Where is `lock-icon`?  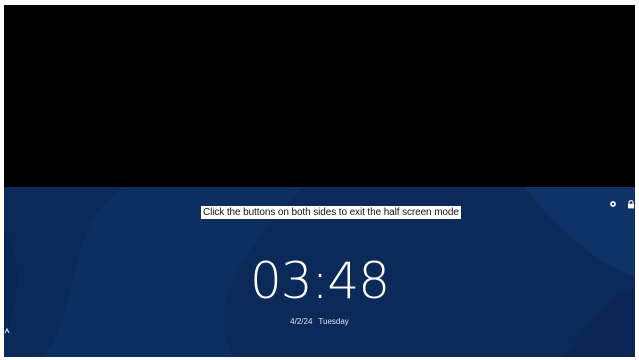 lock-icon is located at coordinates (631, 203).